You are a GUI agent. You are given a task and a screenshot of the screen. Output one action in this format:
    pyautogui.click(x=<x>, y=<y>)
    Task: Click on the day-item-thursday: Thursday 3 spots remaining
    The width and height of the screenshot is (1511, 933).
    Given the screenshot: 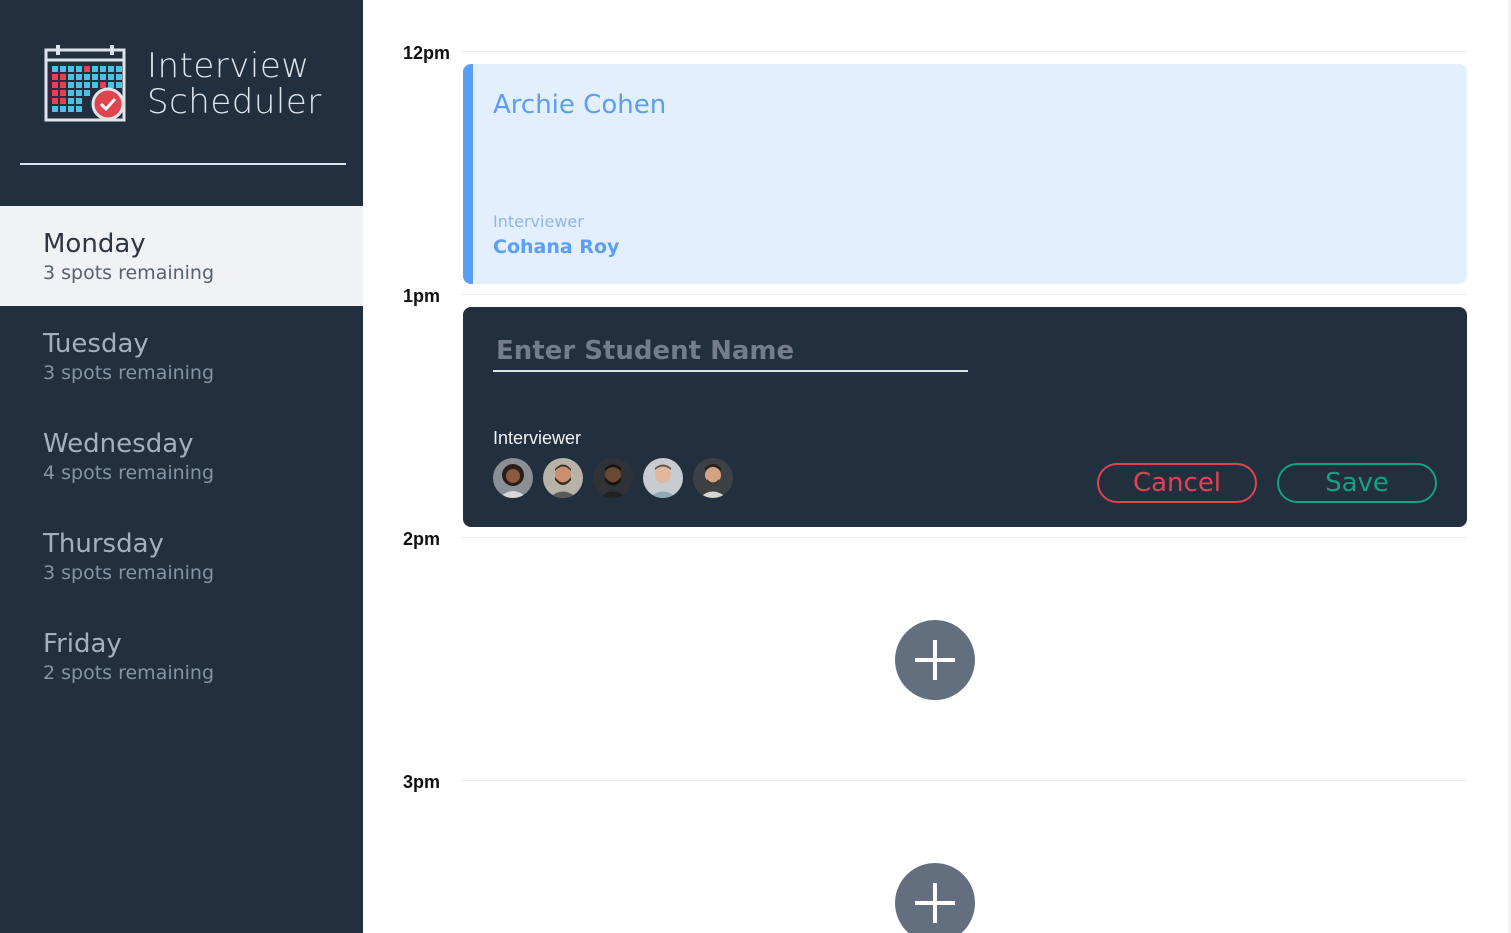 What is the action you would take?
    pyautogui.click(x=181, y=556)
    